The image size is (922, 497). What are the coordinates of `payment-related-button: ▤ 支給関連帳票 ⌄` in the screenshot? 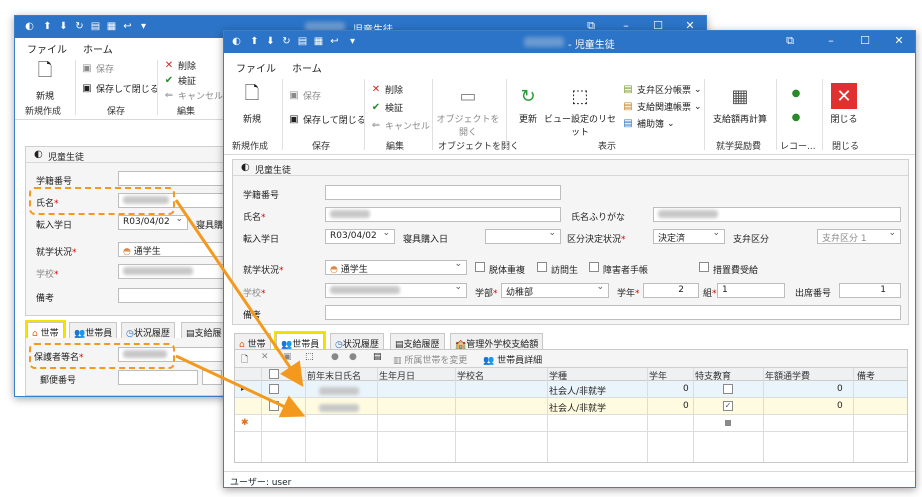 It's located at (661, 106).